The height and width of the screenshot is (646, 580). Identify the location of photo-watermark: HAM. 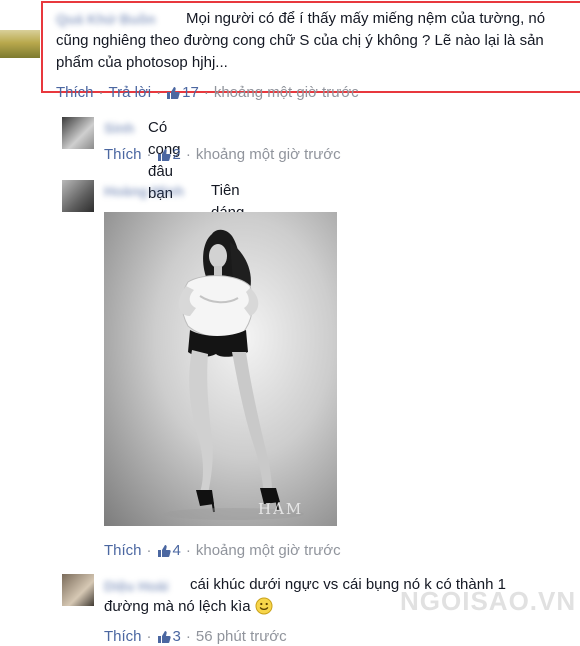
(281, 509).